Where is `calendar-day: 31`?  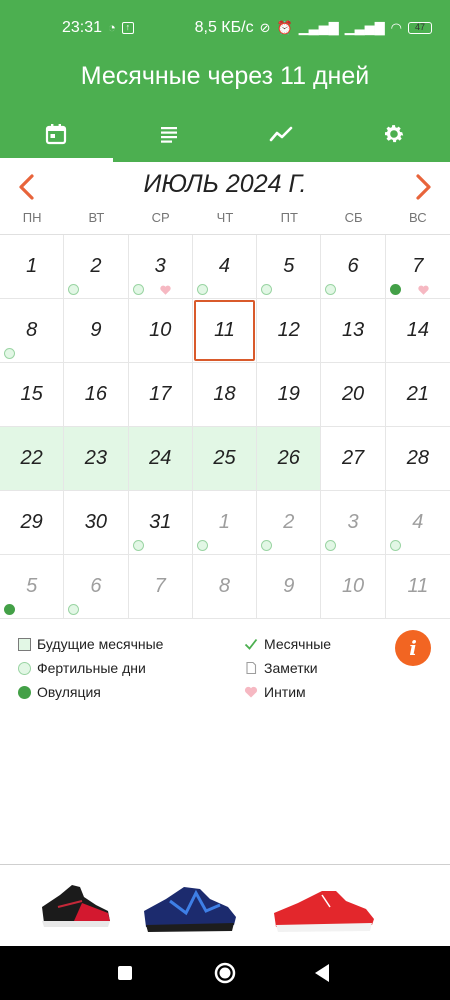 calendar-day: 31 is located at coordinates (160, 523).